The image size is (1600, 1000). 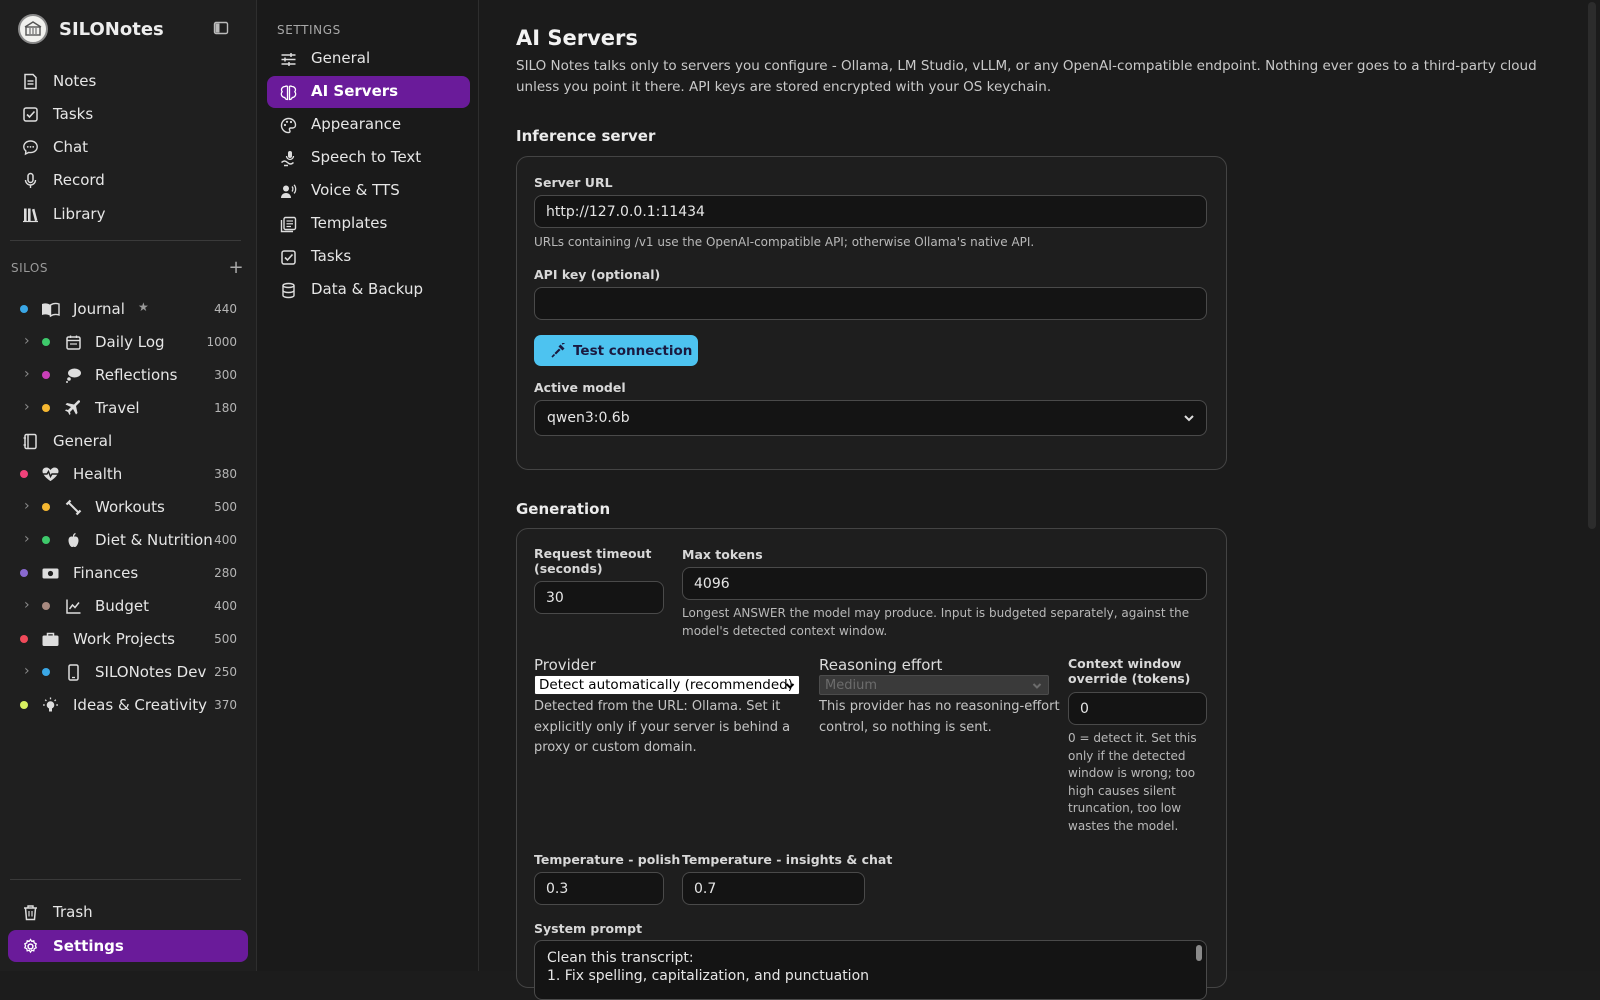 What do you see at coordinates (599, 888) in the screenshot?
I see `temperature-polish-input: 0.3` at bounding box center [599, 888].